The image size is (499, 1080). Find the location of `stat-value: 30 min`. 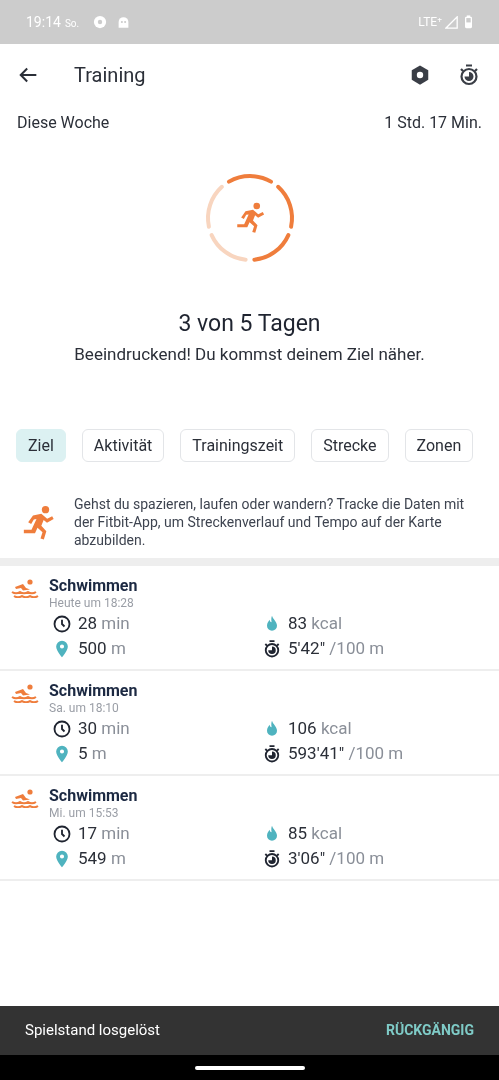

stat-value: 30 min is located at coordinates (104, 728).